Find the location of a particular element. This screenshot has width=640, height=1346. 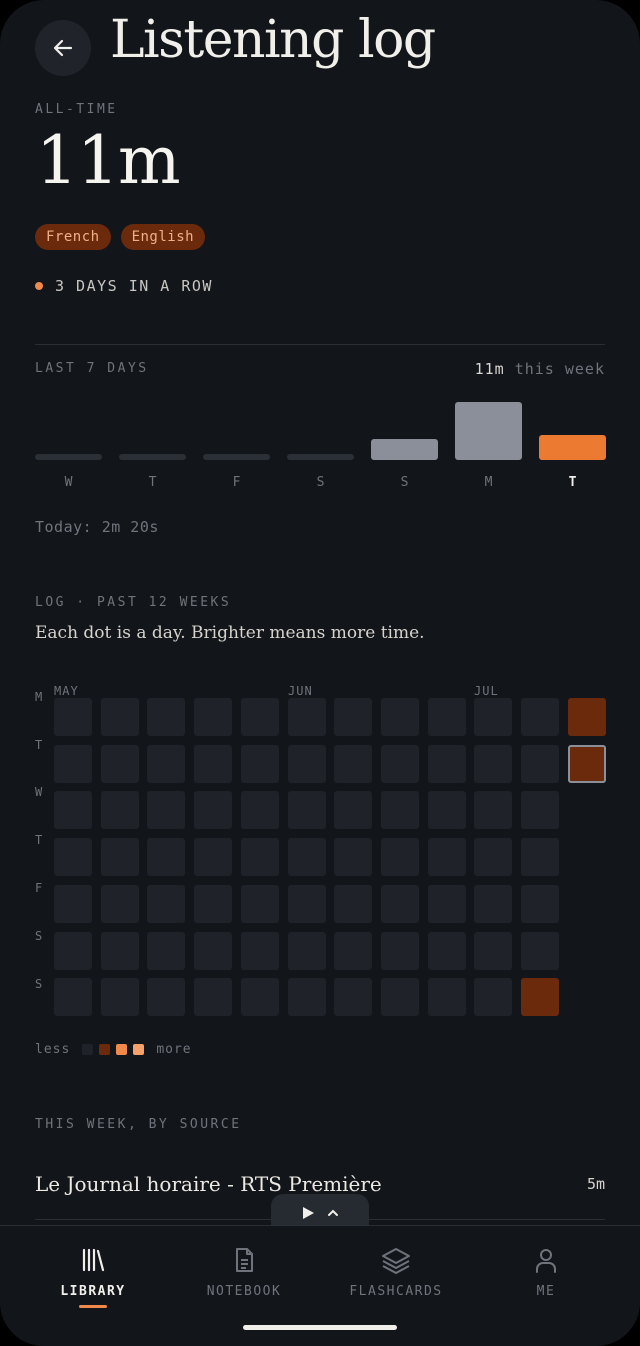

tab-library: LIBRARY is located at coordinates (93, 1277).